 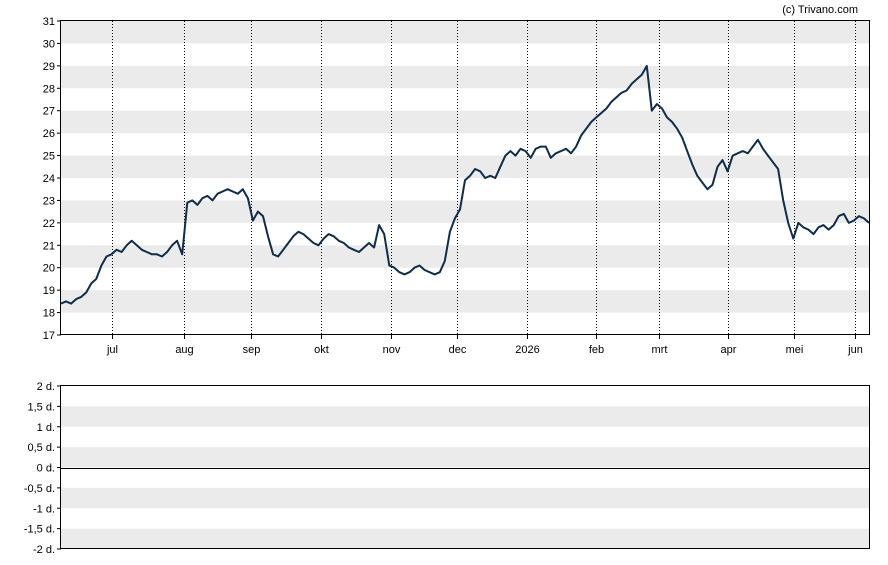 I want to click on price-chart-y-axis: 17 18 19 20 21 22 23 24 25 26 27 28 29 30 31, so click(x=52, y=179).